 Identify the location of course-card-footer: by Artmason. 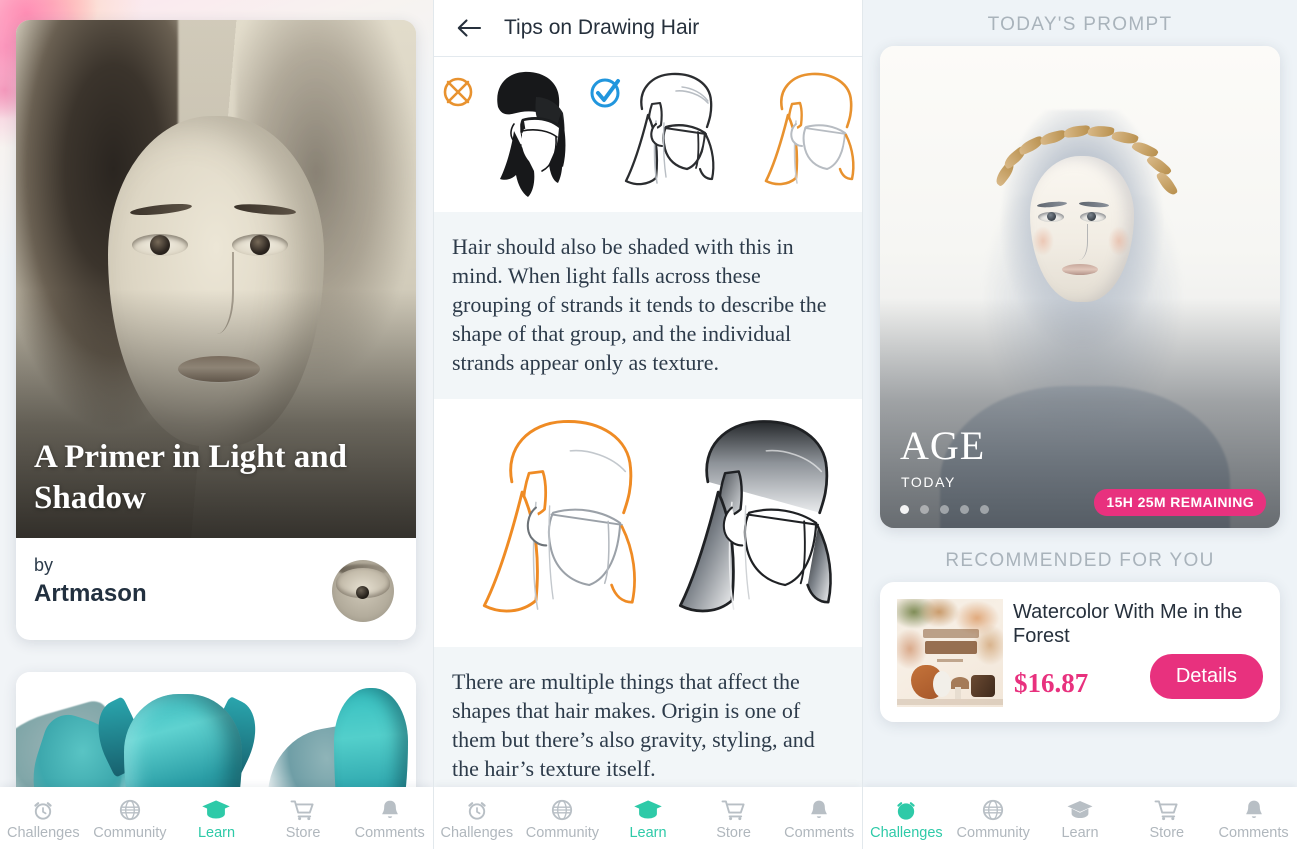
(216, 589).